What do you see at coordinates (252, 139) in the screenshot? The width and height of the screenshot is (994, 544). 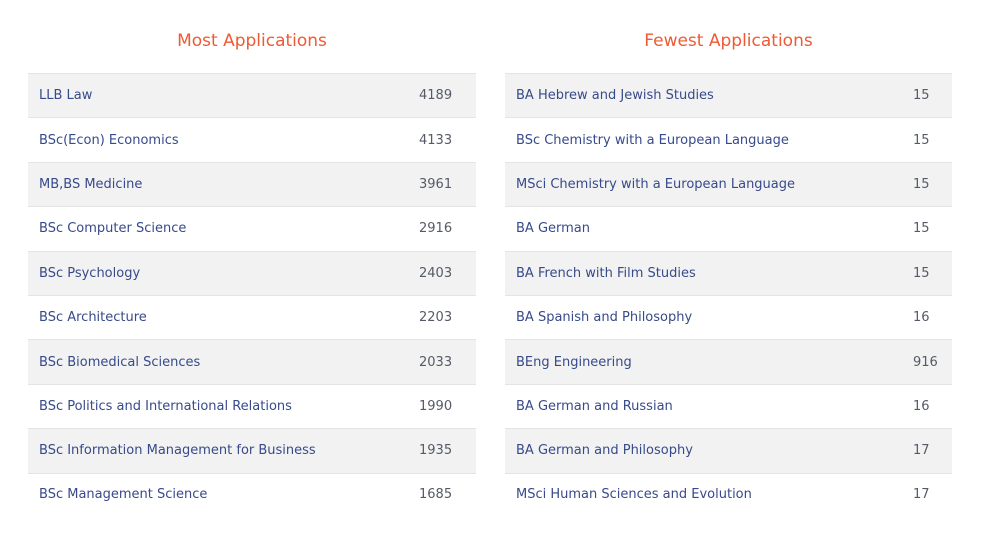 I see `list-item: BSc(Econ) Economics 4133` at bounding box center [252, 139].